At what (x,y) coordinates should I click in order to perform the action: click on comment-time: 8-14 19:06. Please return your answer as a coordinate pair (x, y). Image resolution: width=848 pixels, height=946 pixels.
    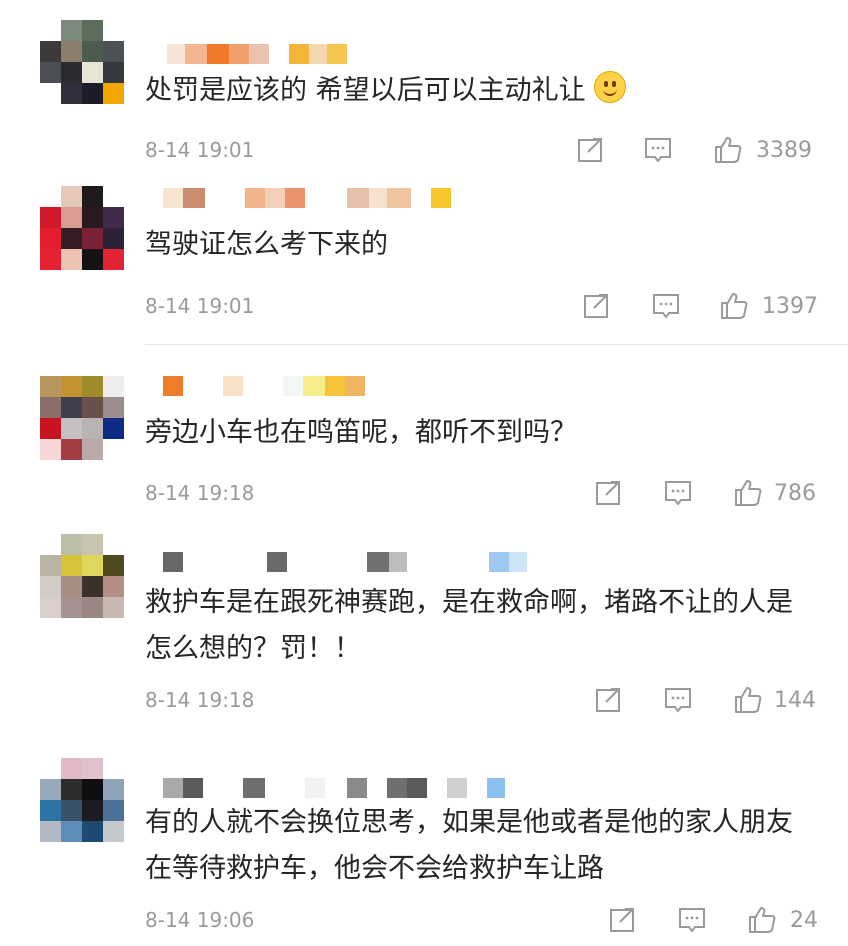
    Looking at the image, I should click on (200, 920).